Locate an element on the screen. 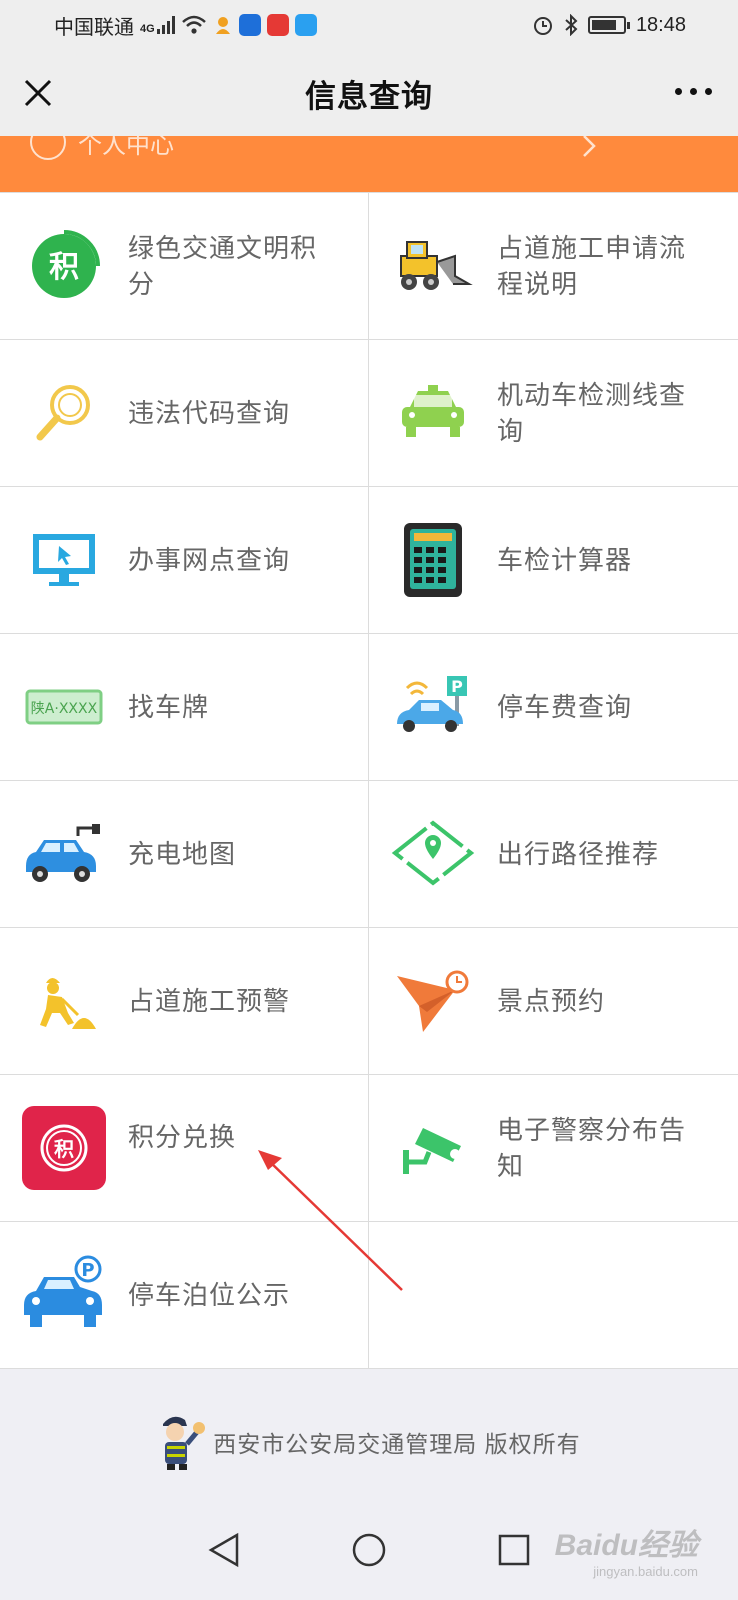 The height and width of the screenshot is (1600, 738). signal-icon is located at coordinates (165, 25).